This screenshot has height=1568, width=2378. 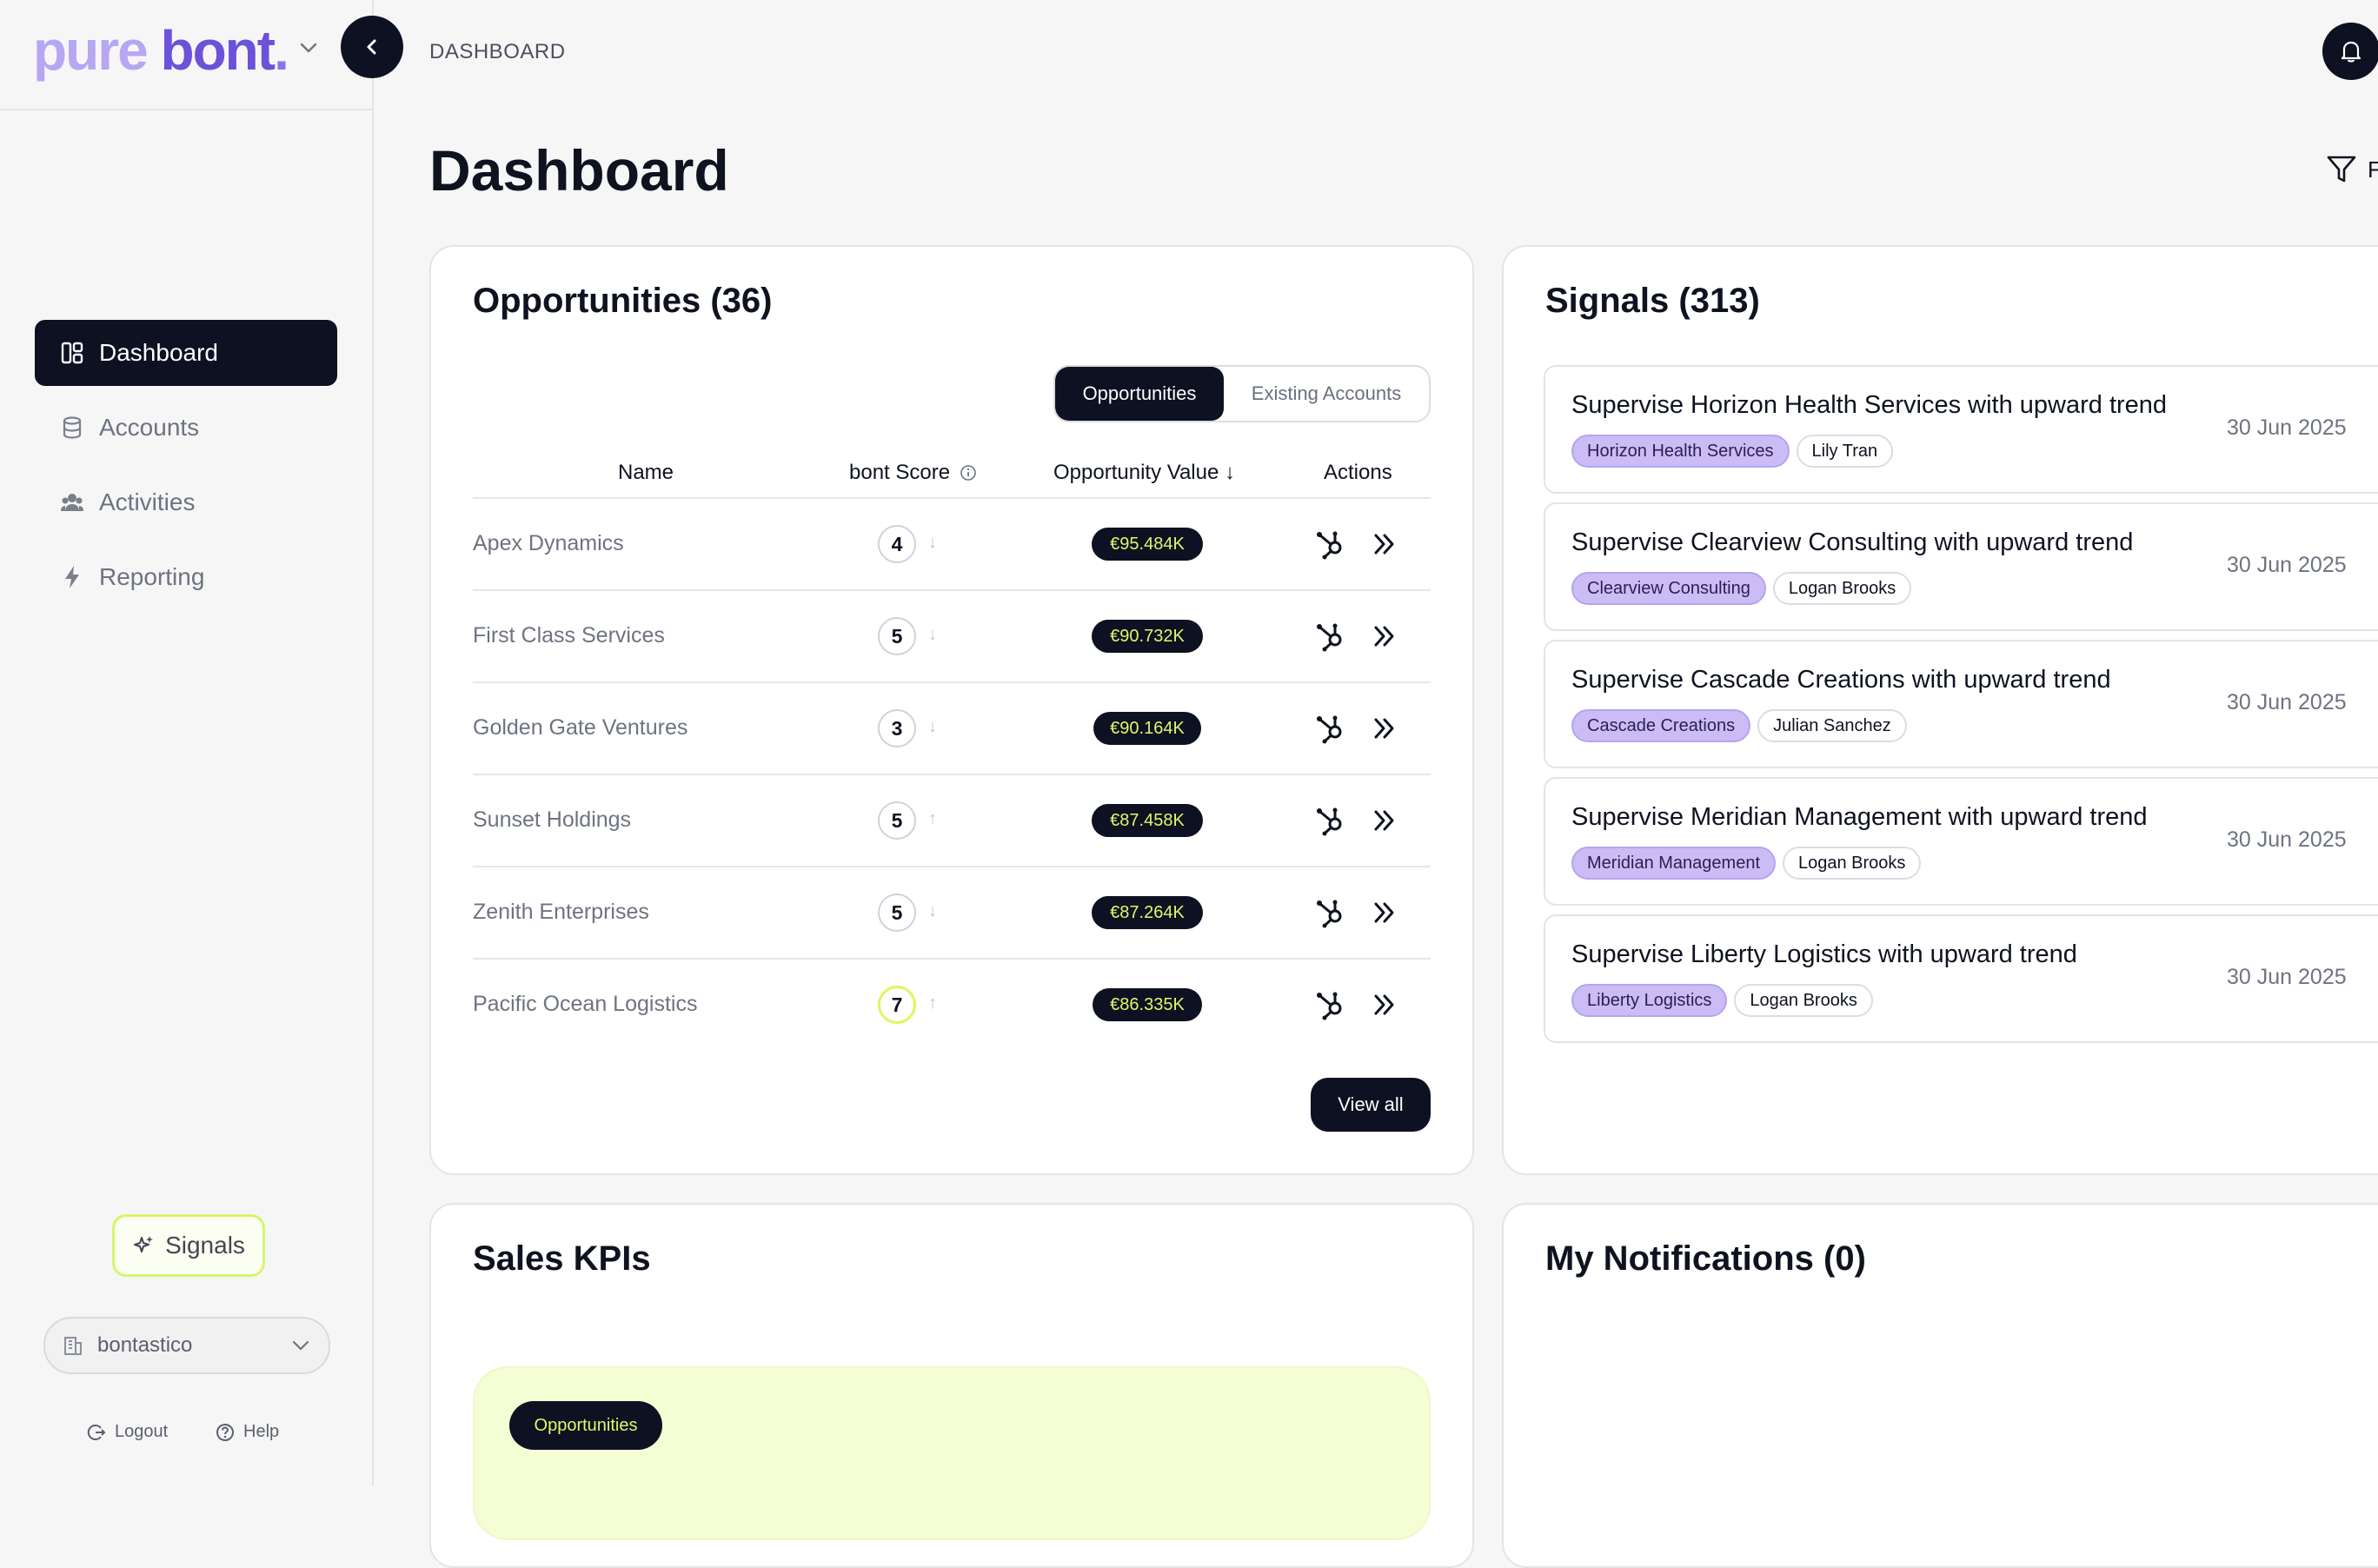 I want to click on bont-score-badge: 3, so click(x=897, y=728).